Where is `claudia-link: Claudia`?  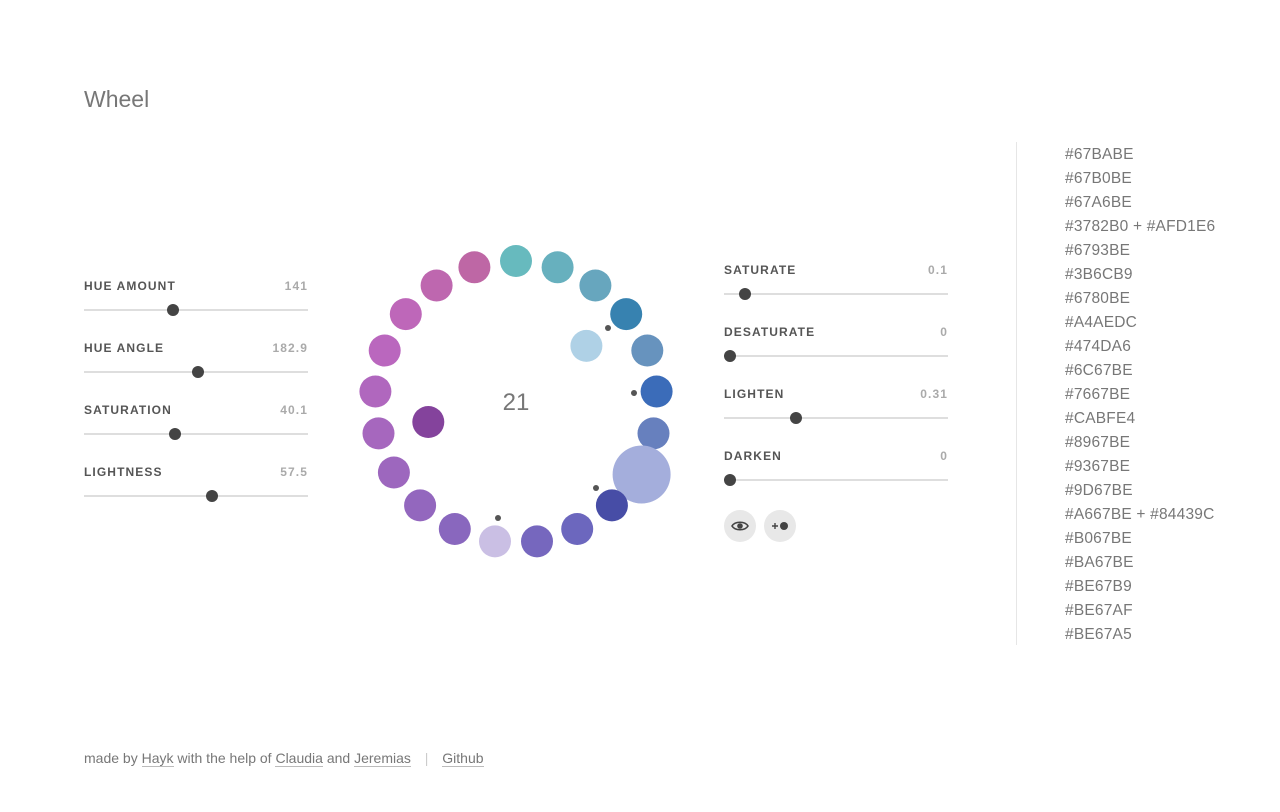
claudia-link: Claudia is located at coordinates (299, 758).